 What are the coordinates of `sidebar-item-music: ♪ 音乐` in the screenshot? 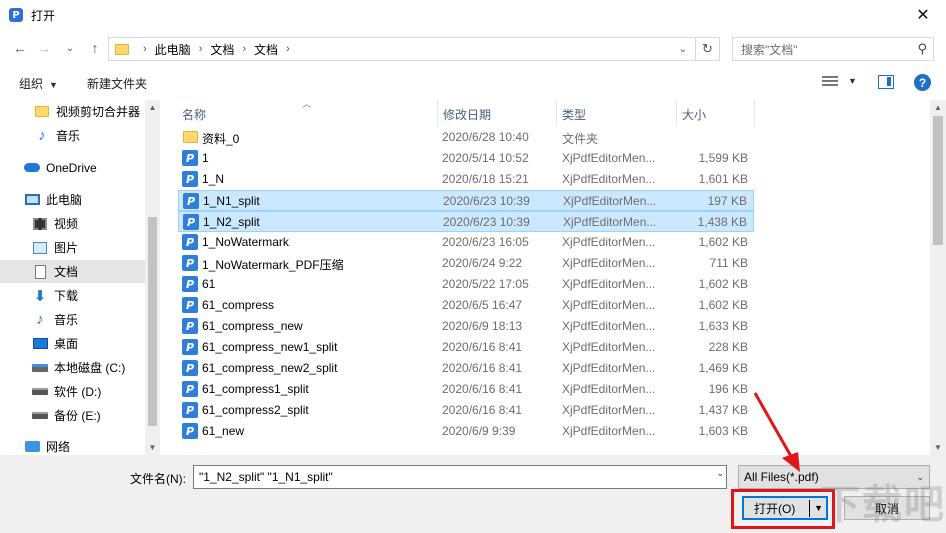 It's located at (72, 319).